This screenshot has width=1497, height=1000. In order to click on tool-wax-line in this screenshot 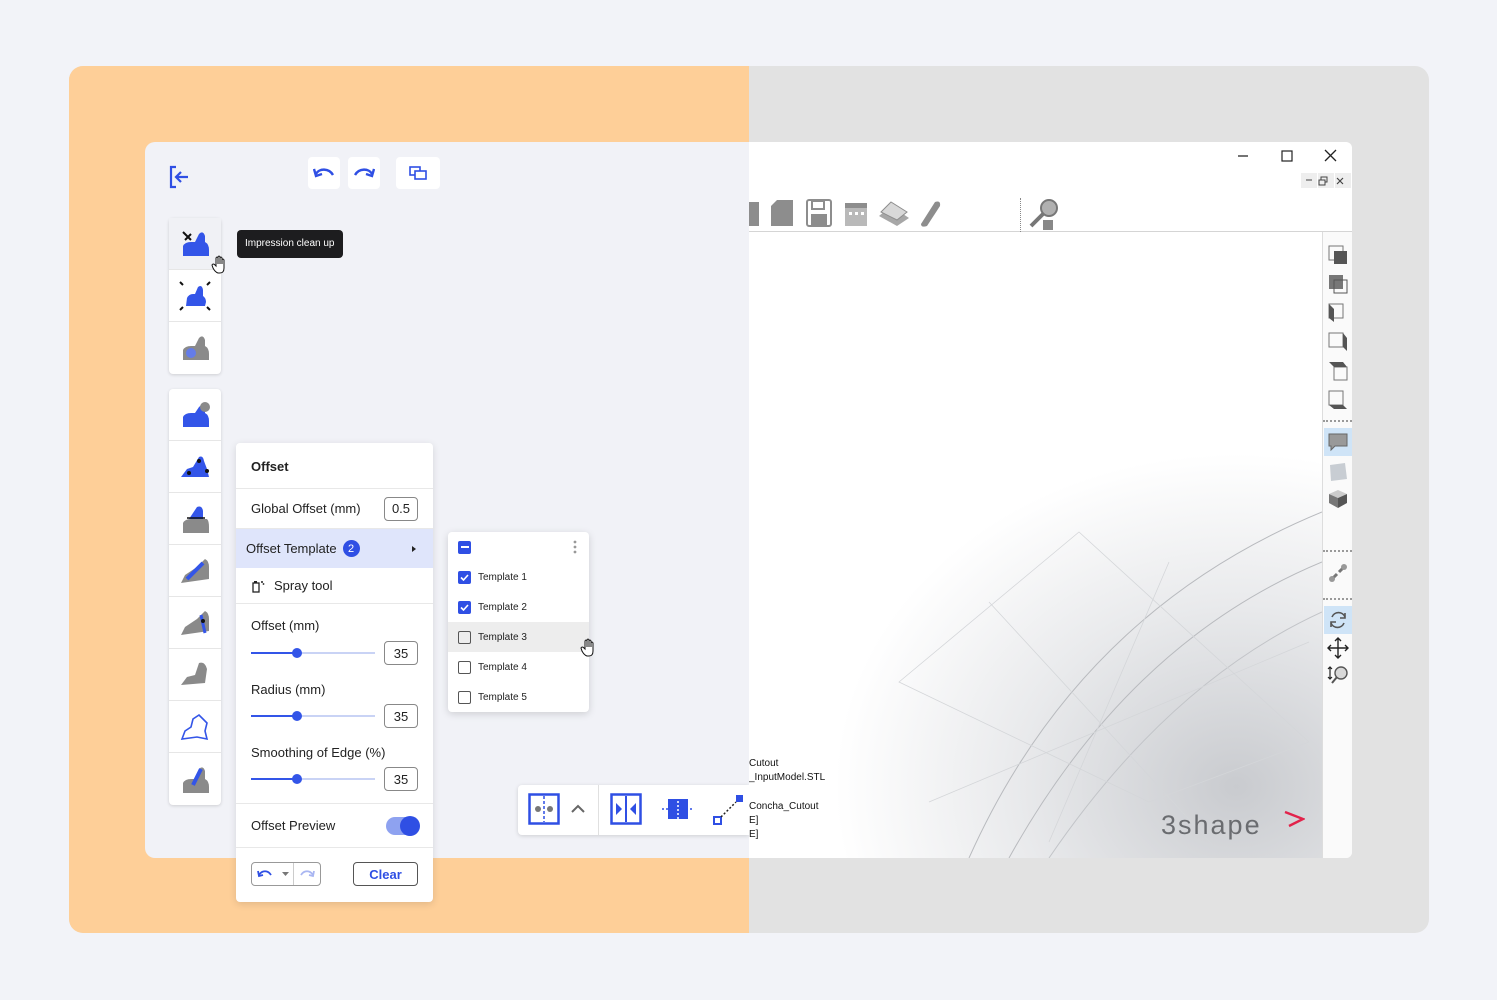, I will do `click(195, 571)`.